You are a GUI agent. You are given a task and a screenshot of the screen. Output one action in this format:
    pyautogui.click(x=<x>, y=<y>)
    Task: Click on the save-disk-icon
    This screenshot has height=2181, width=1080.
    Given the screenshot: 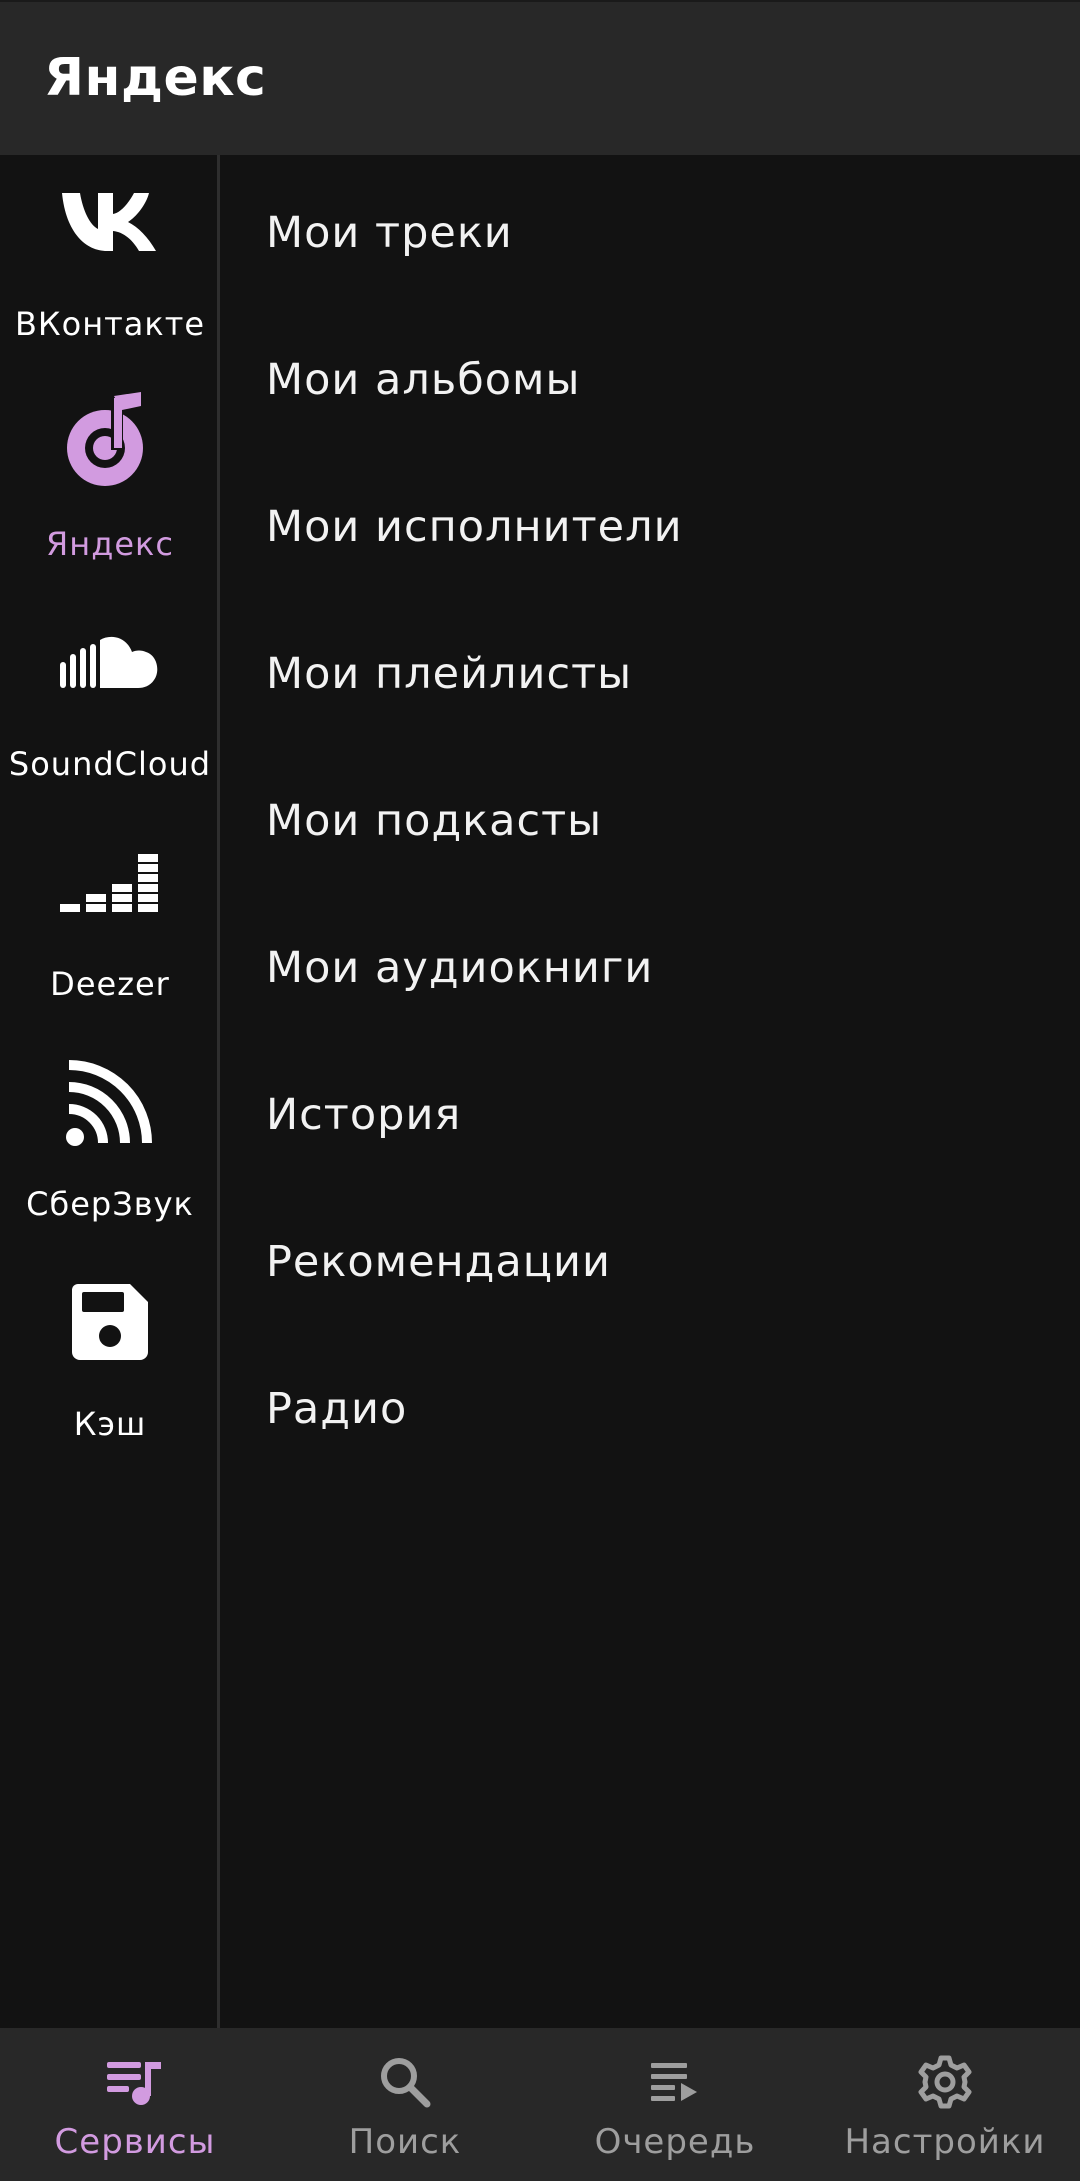 What is the action you would take?
    pyautogui.click(x=110, y=1322)
    